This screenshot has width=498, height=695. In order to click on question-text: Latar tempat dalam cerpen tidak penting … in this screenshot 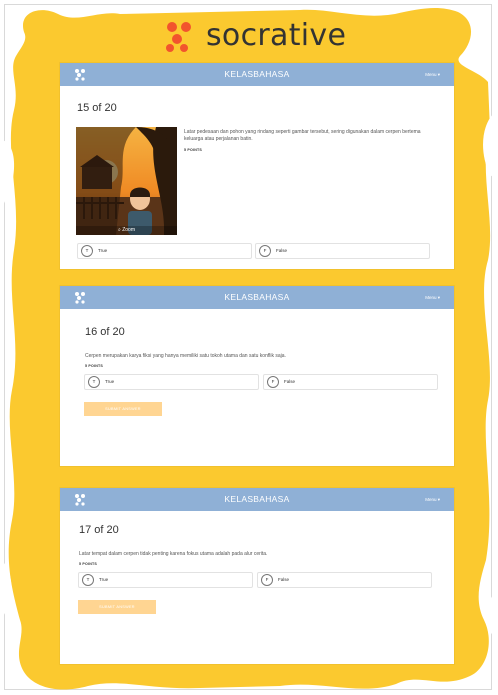, I will do `click(173, 554)`.